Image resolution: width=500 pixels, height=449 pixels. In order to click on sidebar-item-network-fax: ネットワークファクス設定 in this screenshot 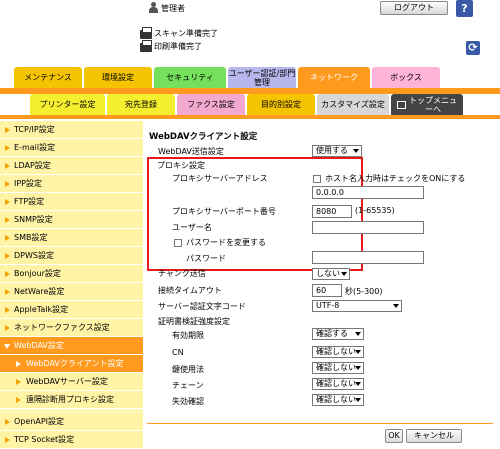, I will do `click(71, 328)`.